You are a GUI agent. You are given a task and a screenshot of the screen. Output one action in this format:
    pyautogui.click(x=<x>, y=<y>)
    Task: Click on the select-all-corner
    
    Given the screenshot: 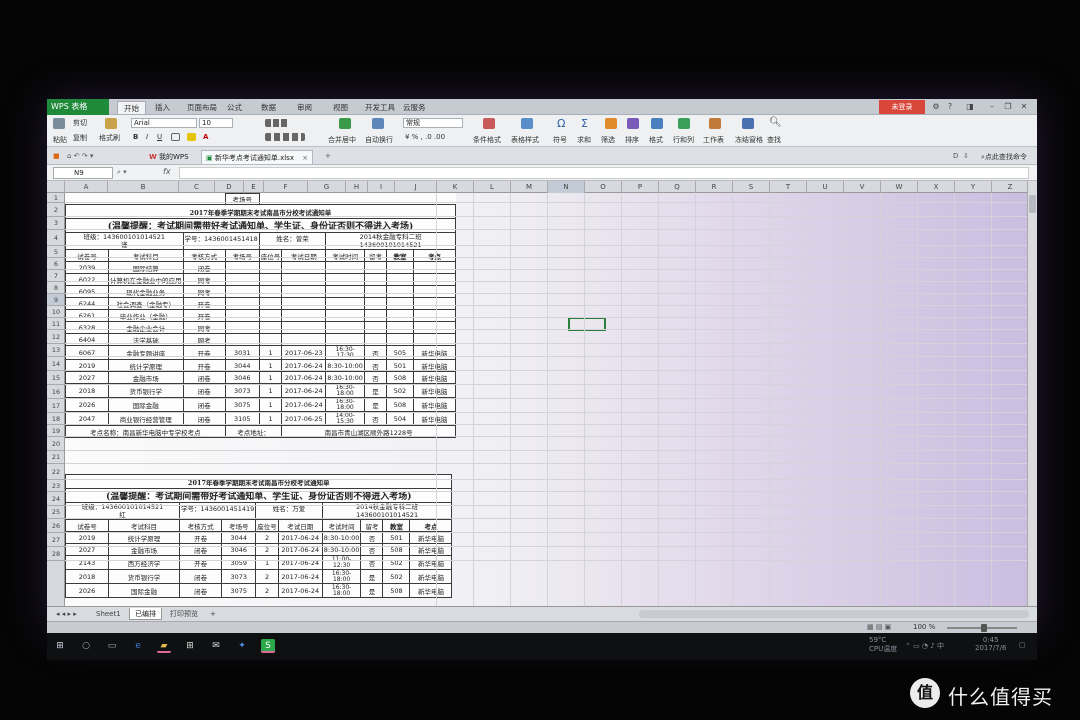 What is the action you would take?
    pyautogui.click(x=56, y=187)
    